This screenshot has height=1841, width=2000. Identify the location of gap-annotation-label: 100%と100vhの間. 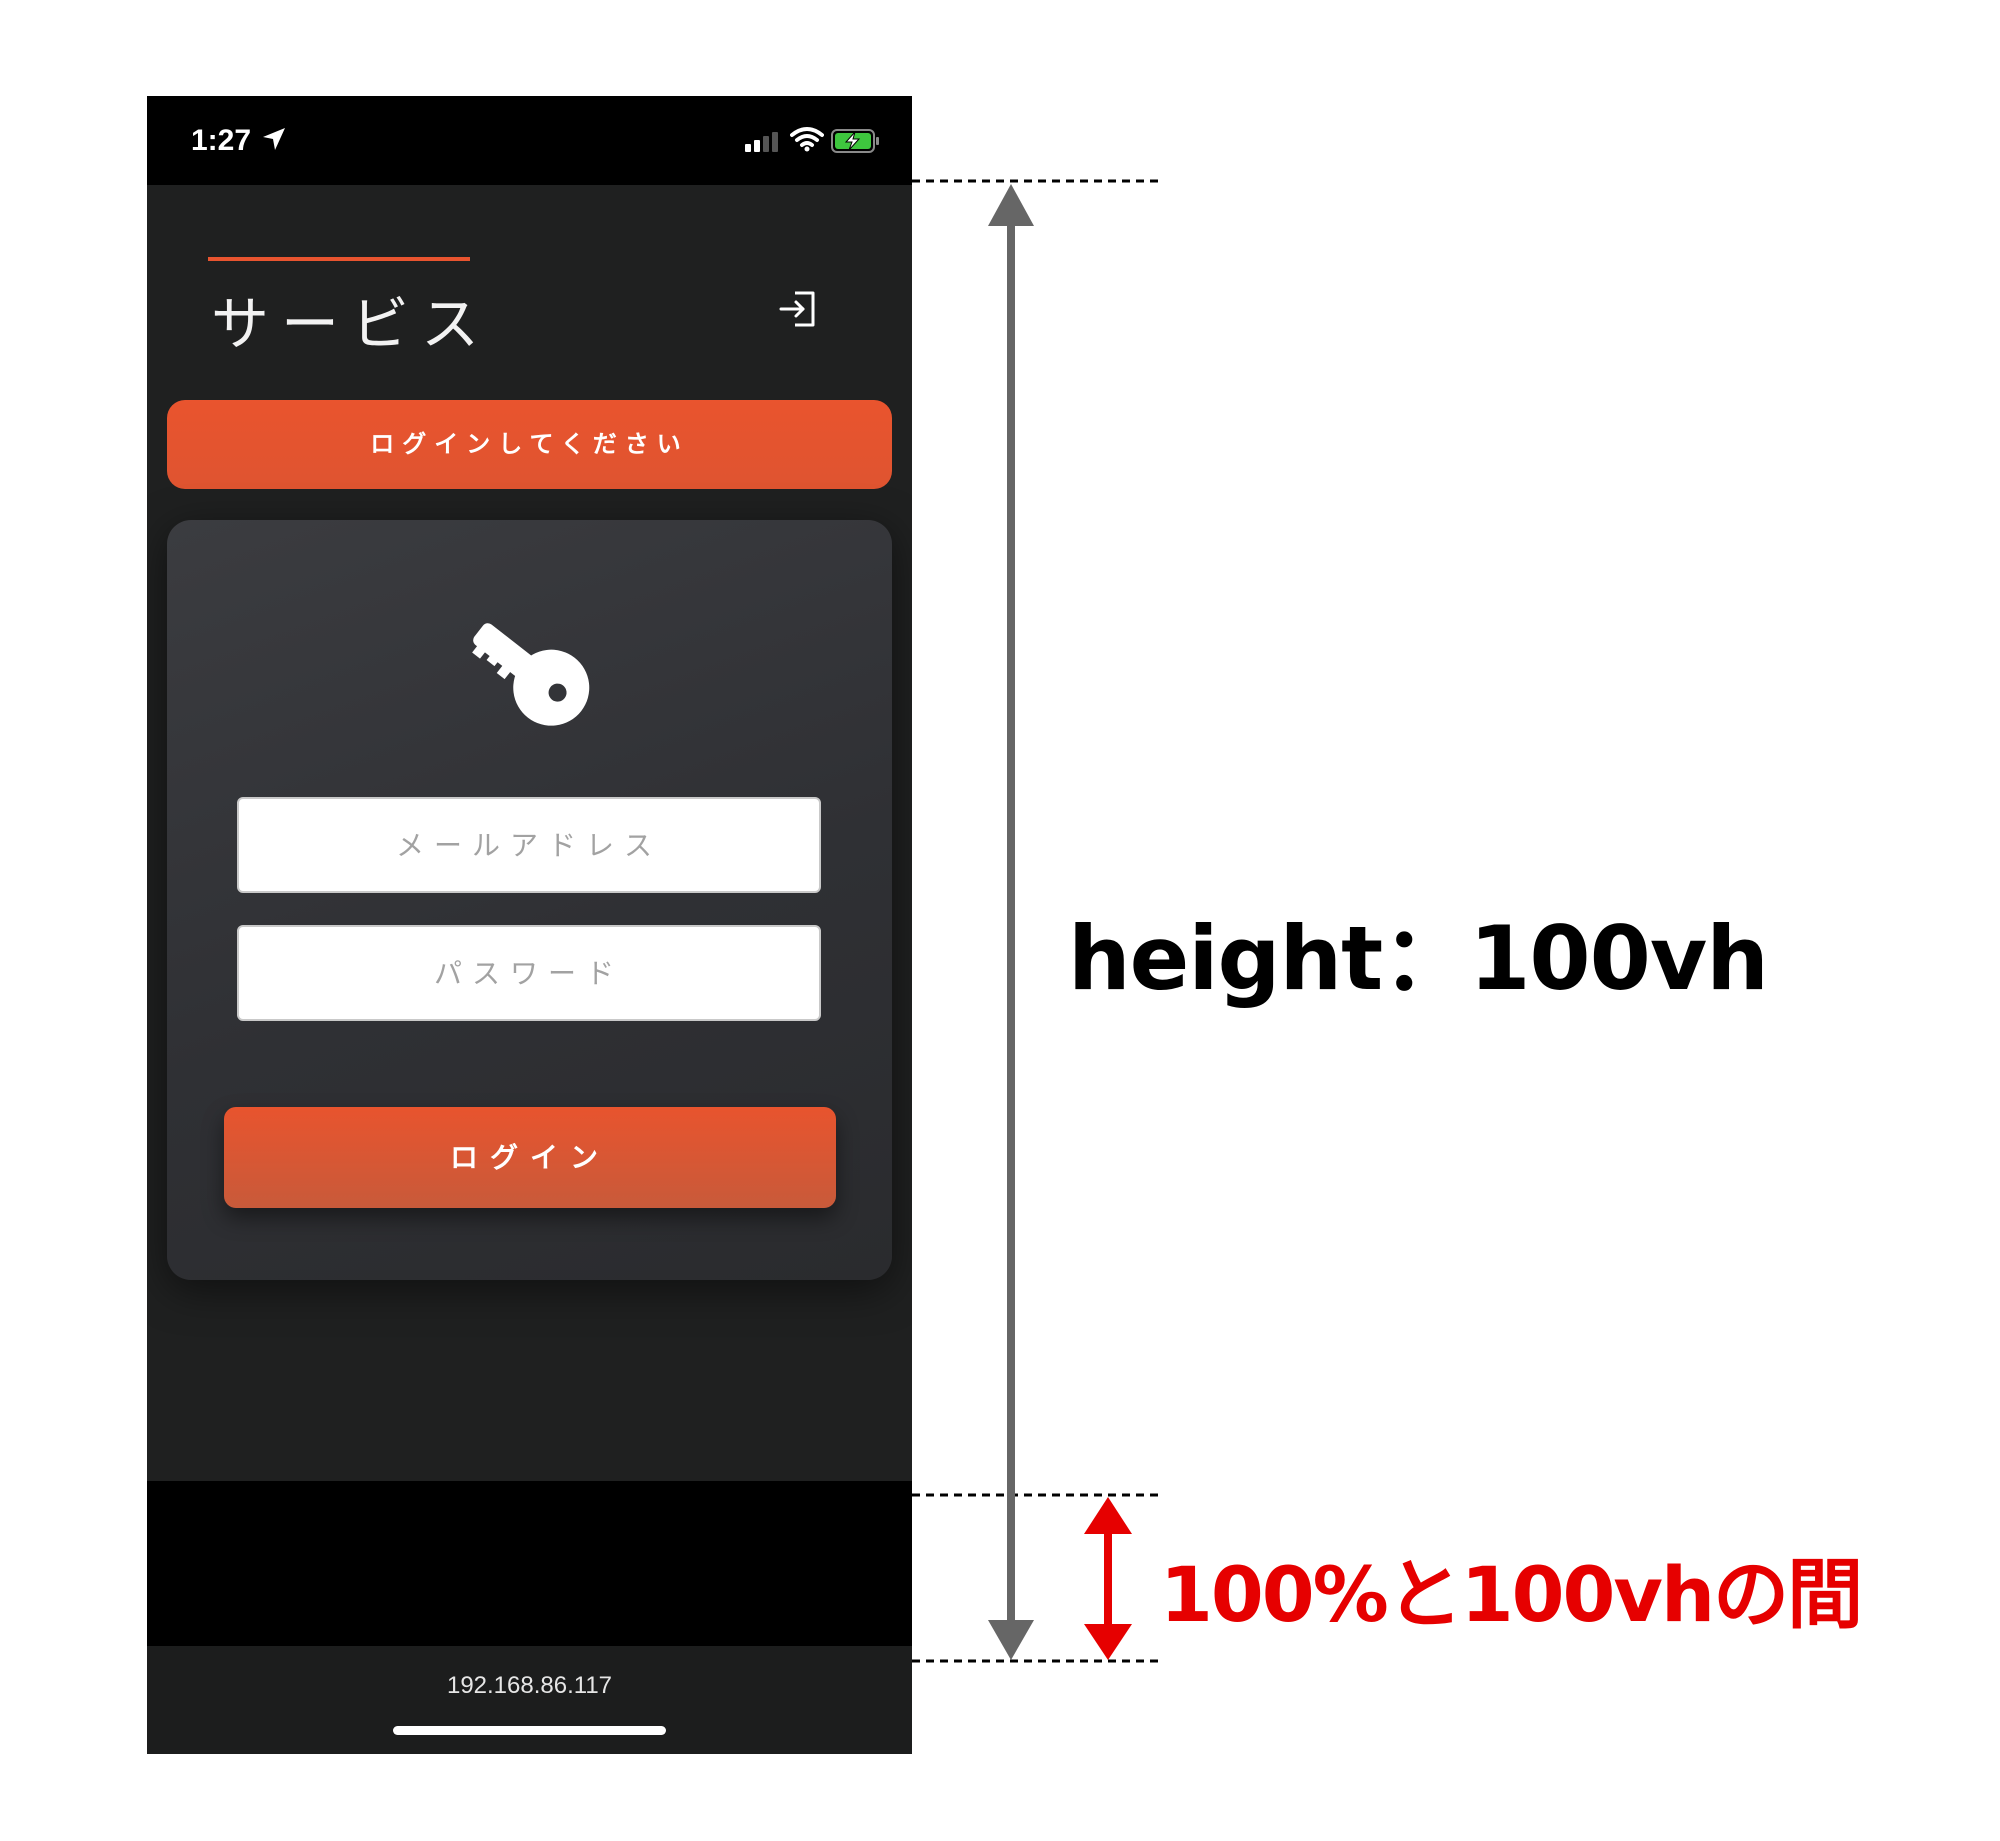
(1511, 1594).